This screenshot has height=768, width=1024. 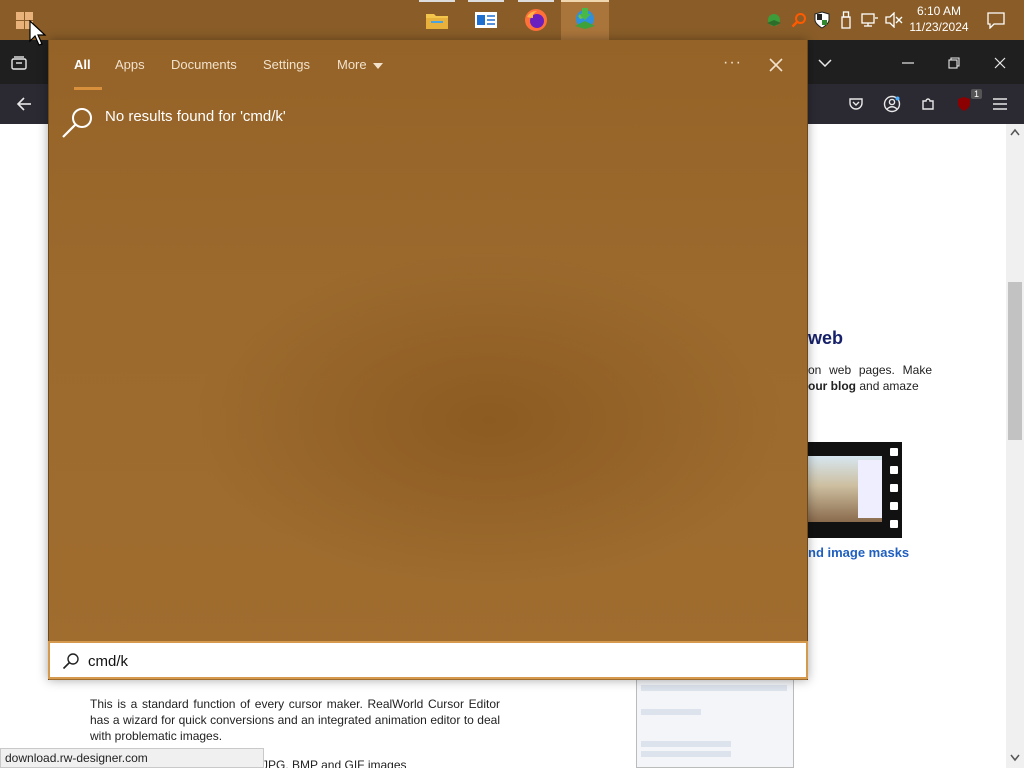 I want to click on action-center-button, so click(x=996, y=20).